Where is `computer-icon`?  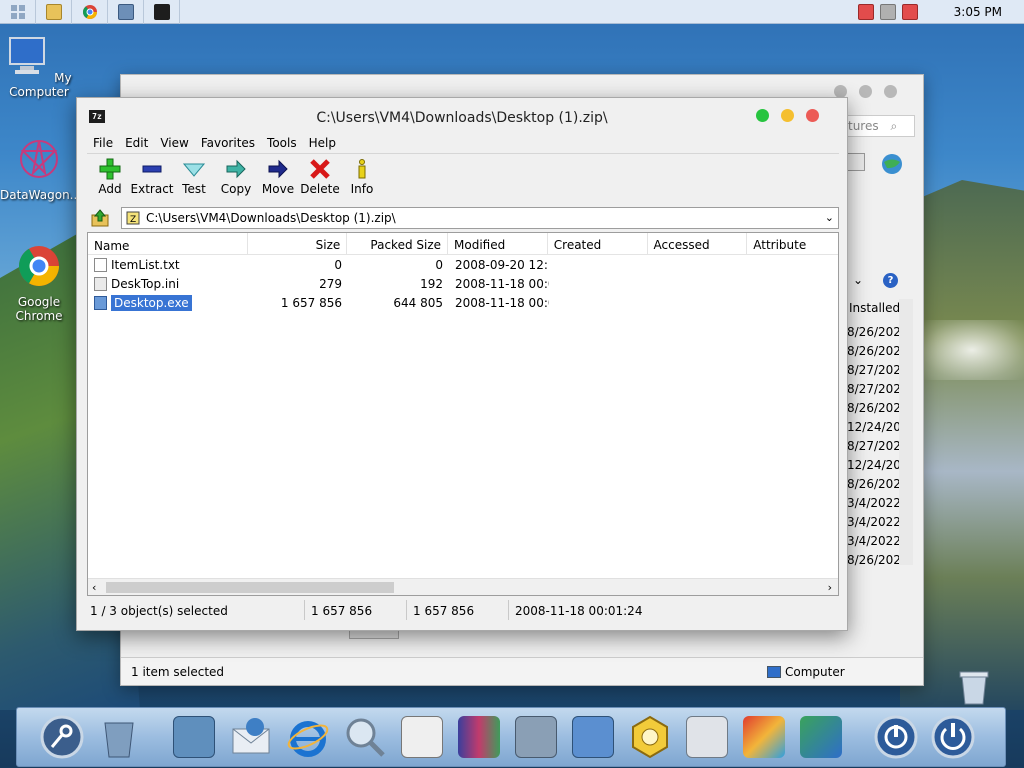 computer-icon is located at coordinates (774, 672).